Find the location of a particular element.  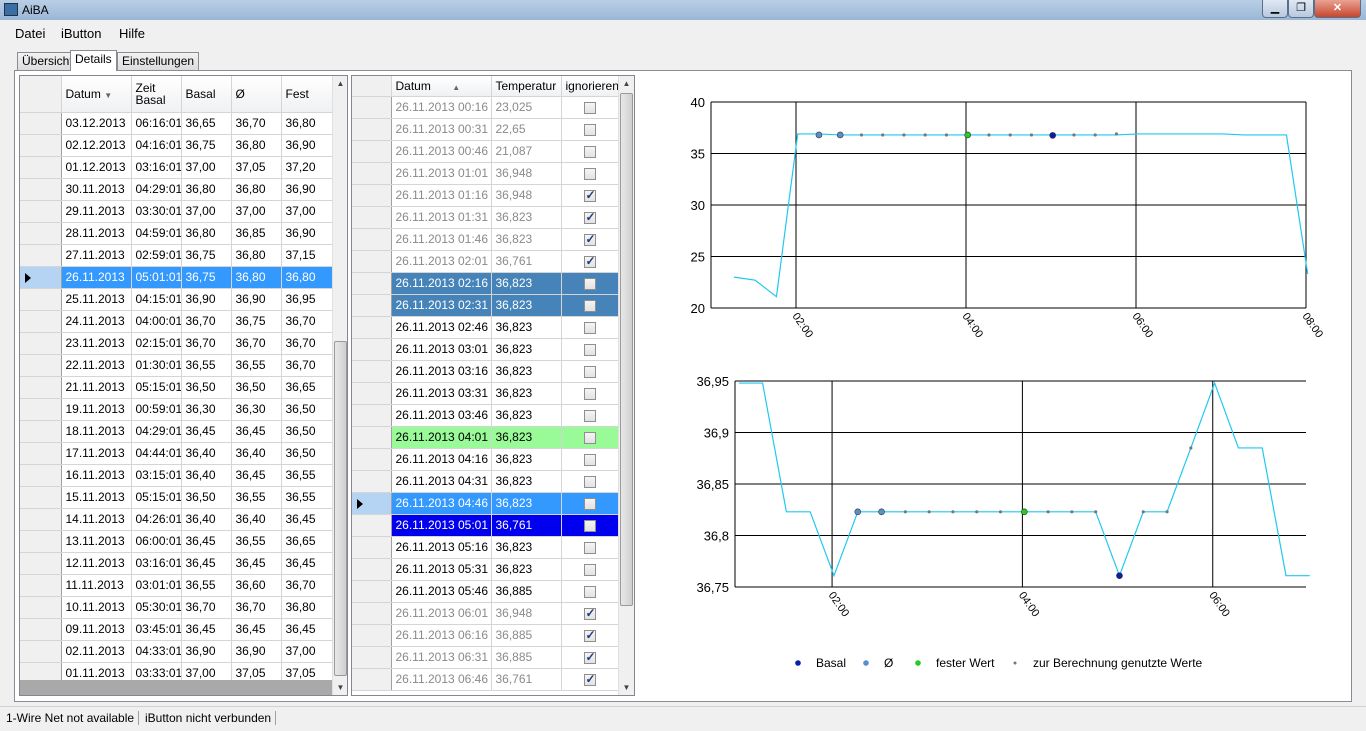

table-row: 02.11.2013 04:33:01 36,90 36,90 37,00 is located at coordinates (176, 651).